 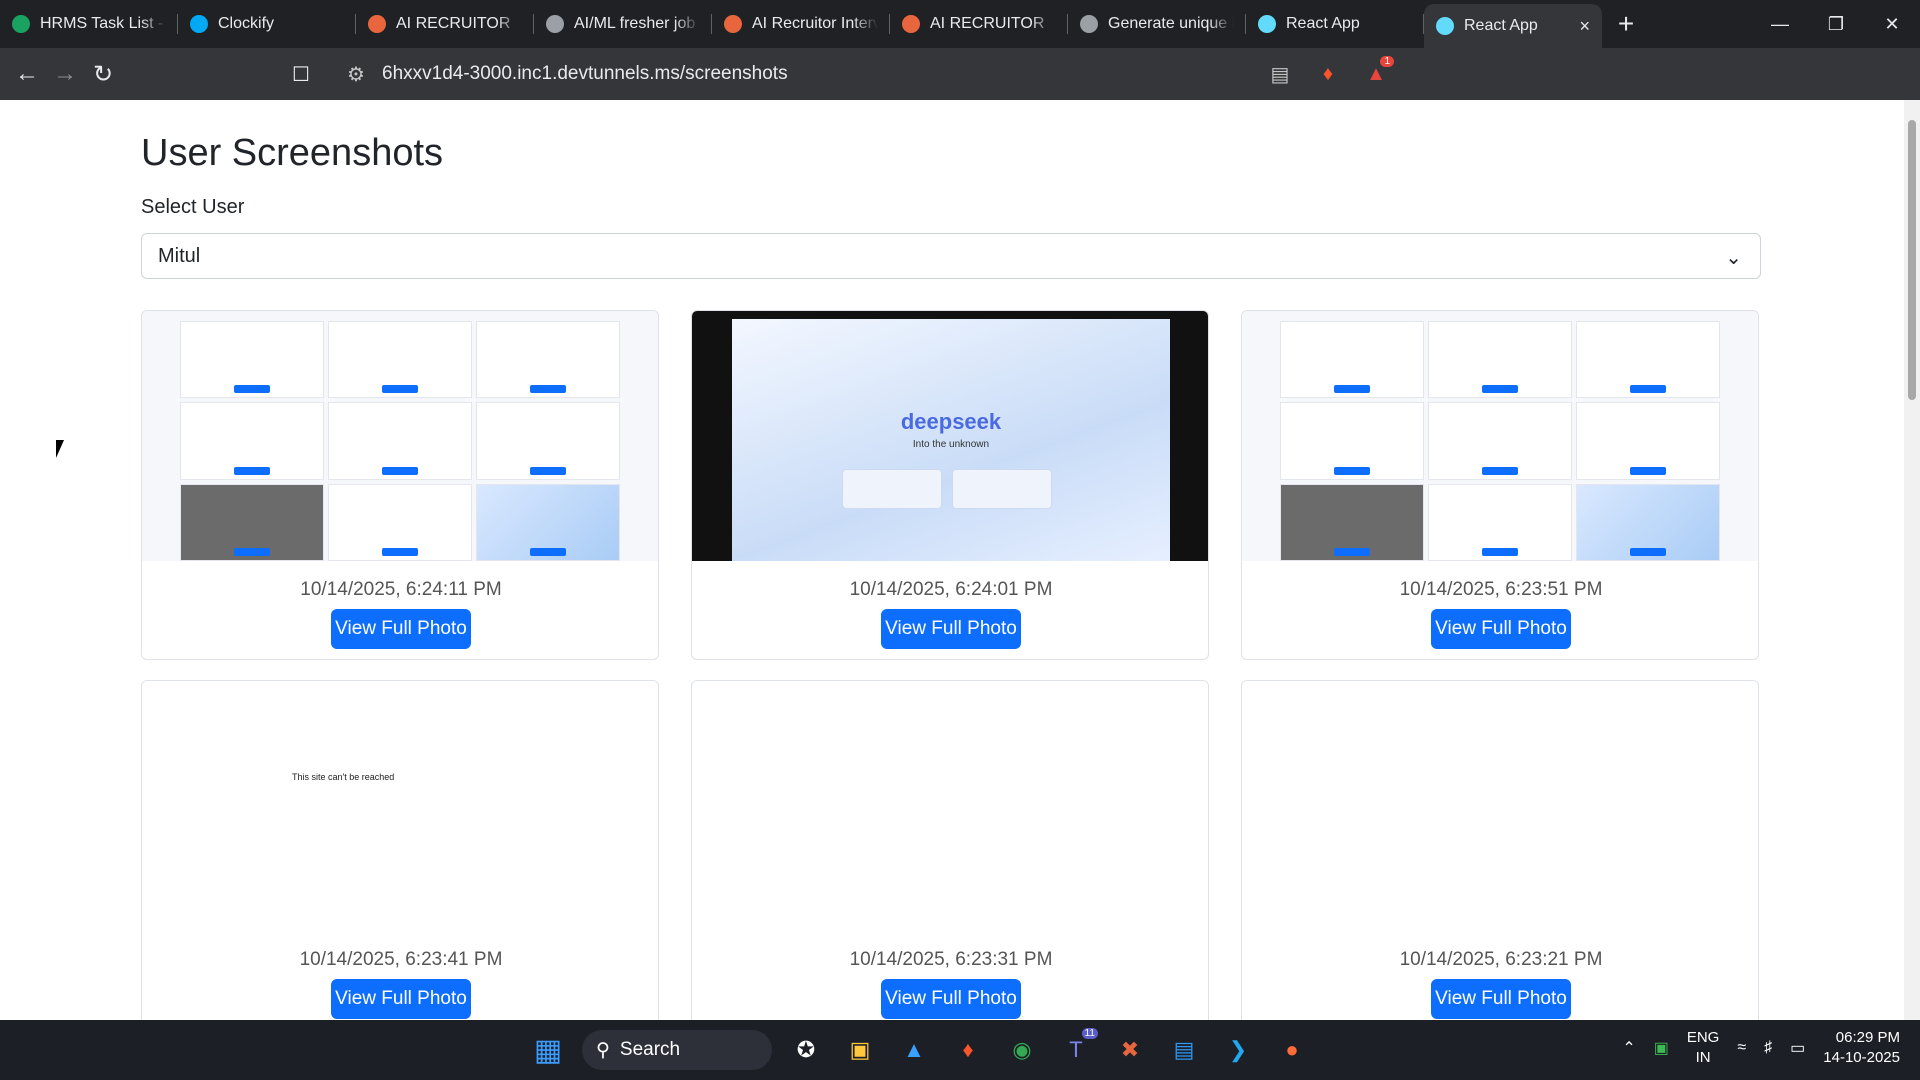 What do you see at coordinates (1378, 72) in the screenshot?
I see `brave-rewards-icon: ▲ 1` at bounding box center [1378, 72].